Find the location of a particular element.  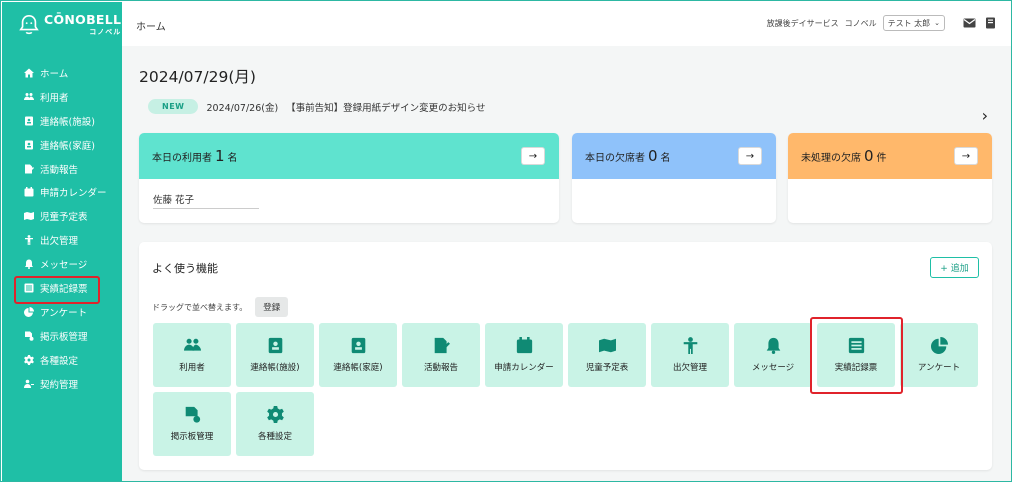

sidebar-item-attendance: 出欠管理 is located at coordinates (62, 240).